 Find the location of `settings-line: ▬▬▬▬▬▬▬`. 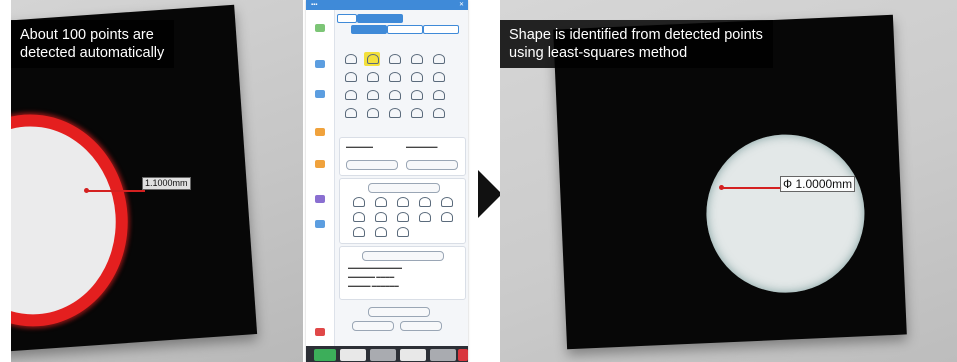

settings-line: ▬▬▬▬▬▬▬ is located at coordinates (422, 146).